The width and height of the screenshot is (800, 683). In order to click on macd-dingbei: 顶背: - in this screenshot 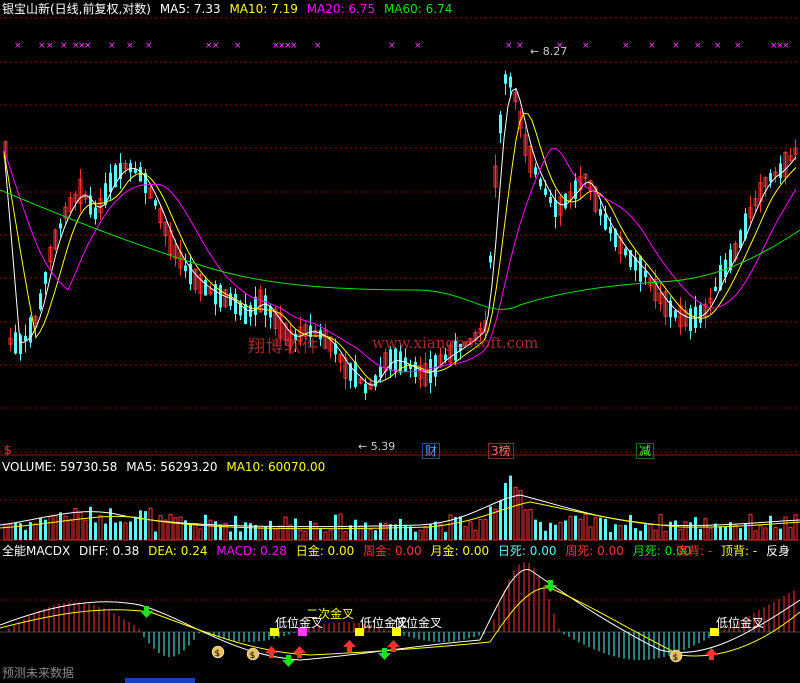, I will do `click(739, 551)`.